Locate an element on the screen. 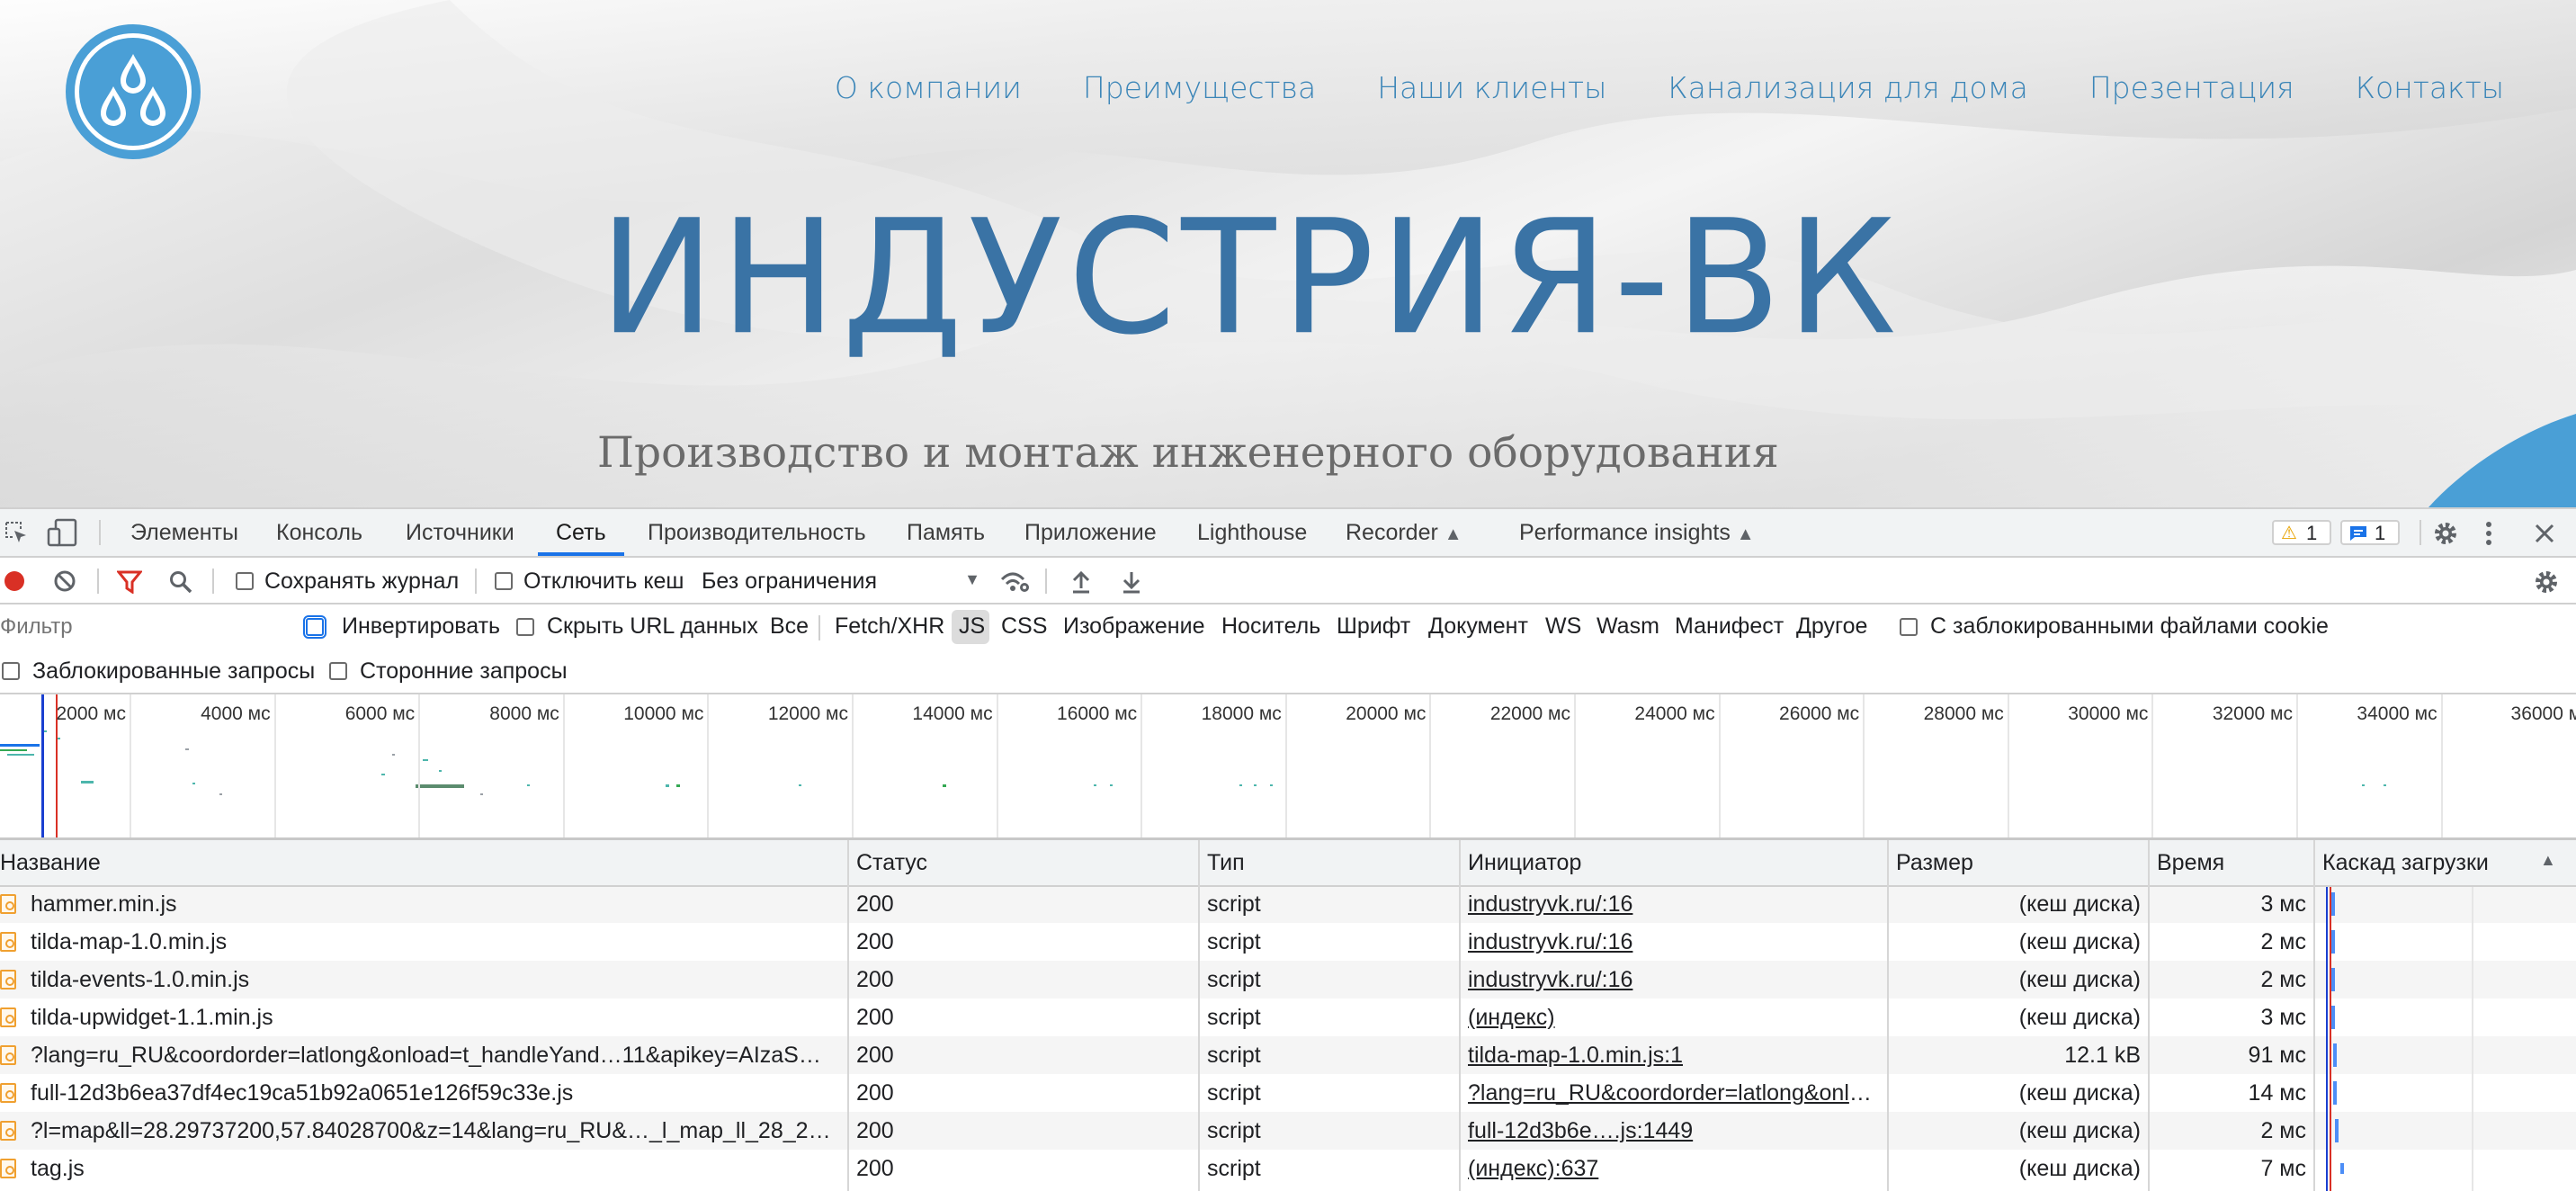 This screenshot has height=1191, width=2576. tab-memory: Память is located at coordinates (946, 532).